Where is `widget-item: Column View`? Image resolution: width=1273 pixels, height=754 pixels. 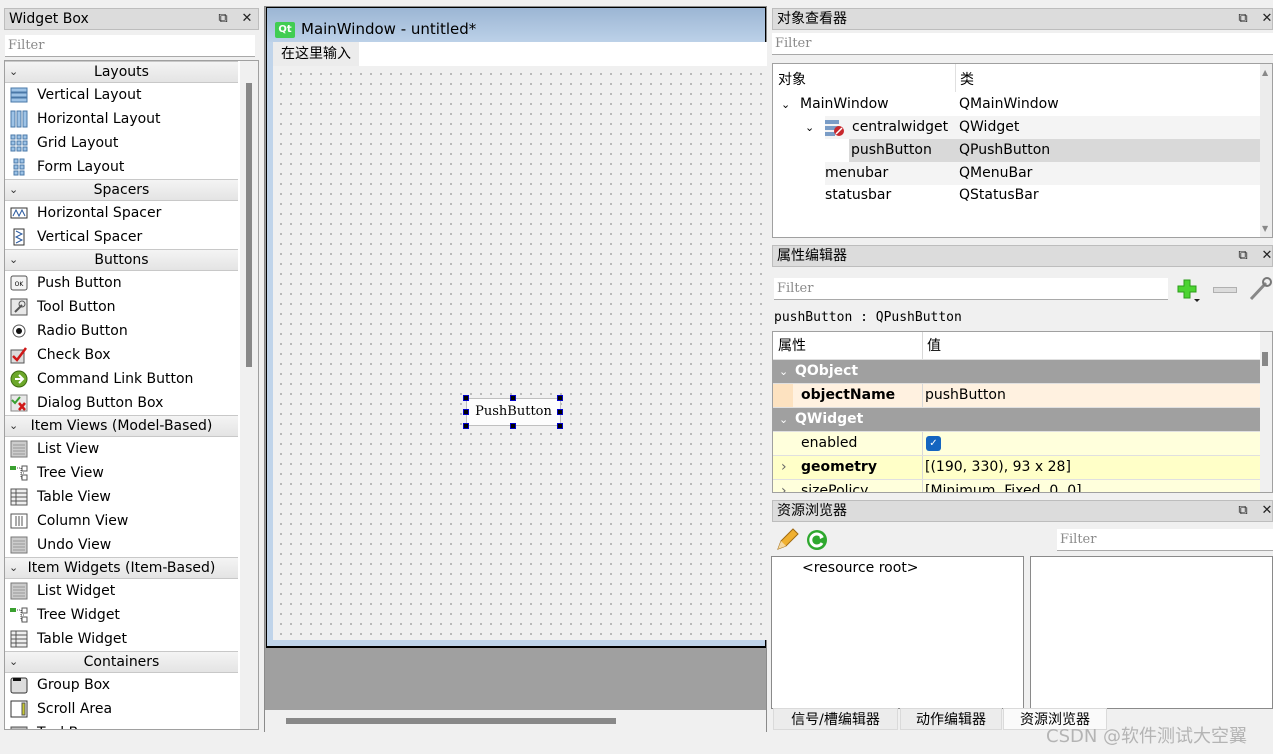 widget-item: Column View is located at coordinates (121, 521).